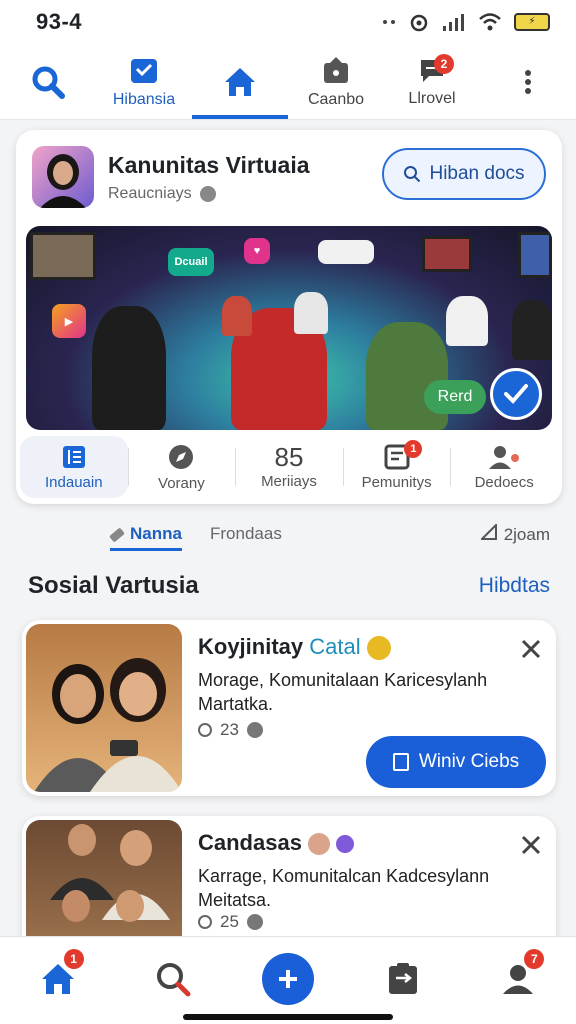 The height and width of the screenshot is (1024, 576). Describe the element at coordinates (455, 397) in the screenshot. I see `rate-button: Rerd` at that location.